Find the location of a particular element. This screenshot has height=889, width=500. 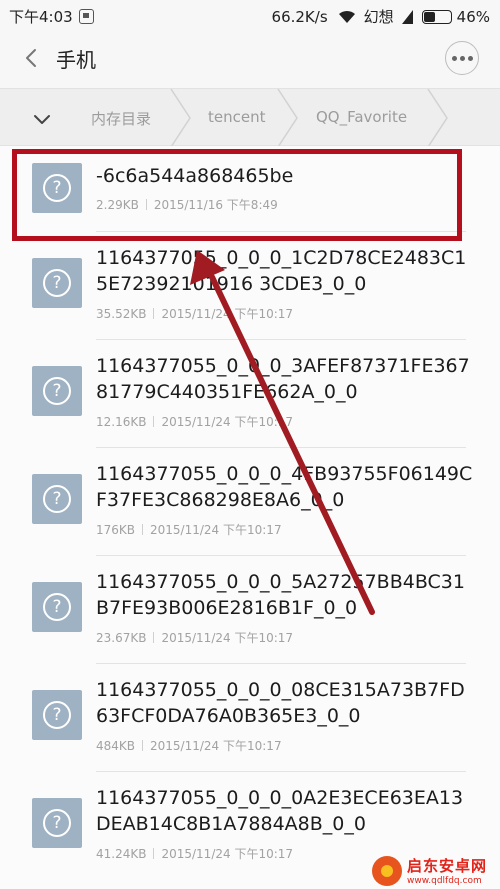

watermark-name: 启东安卓网 is located at coordinates (447, 866).